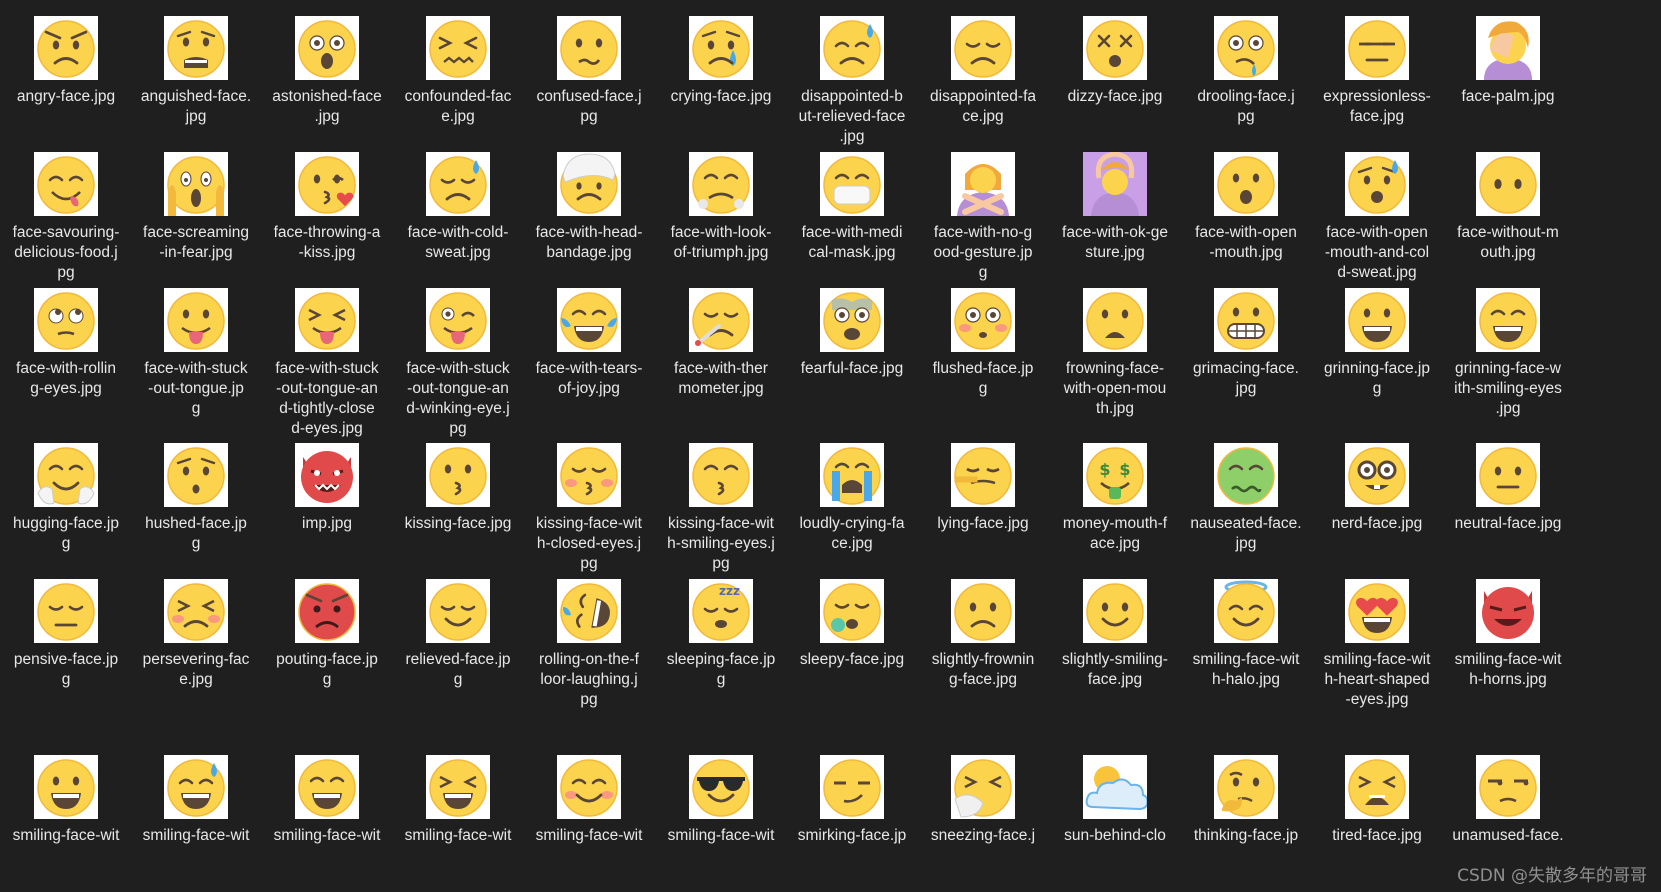  Describe the element at coordinates (852, 611) in the screenshot. I see `sleepy-icon` at that location.